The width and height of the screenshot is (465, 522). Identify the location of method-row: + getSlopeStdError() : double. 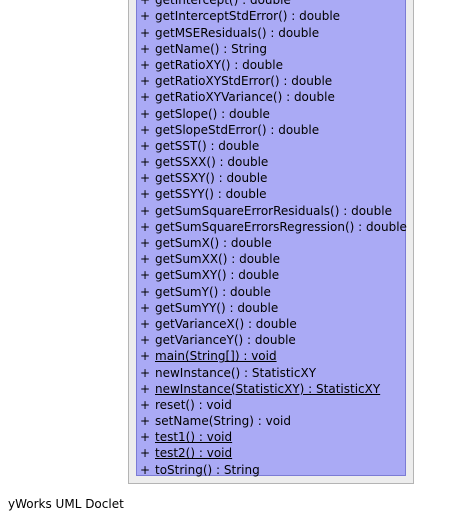
(273, 130).